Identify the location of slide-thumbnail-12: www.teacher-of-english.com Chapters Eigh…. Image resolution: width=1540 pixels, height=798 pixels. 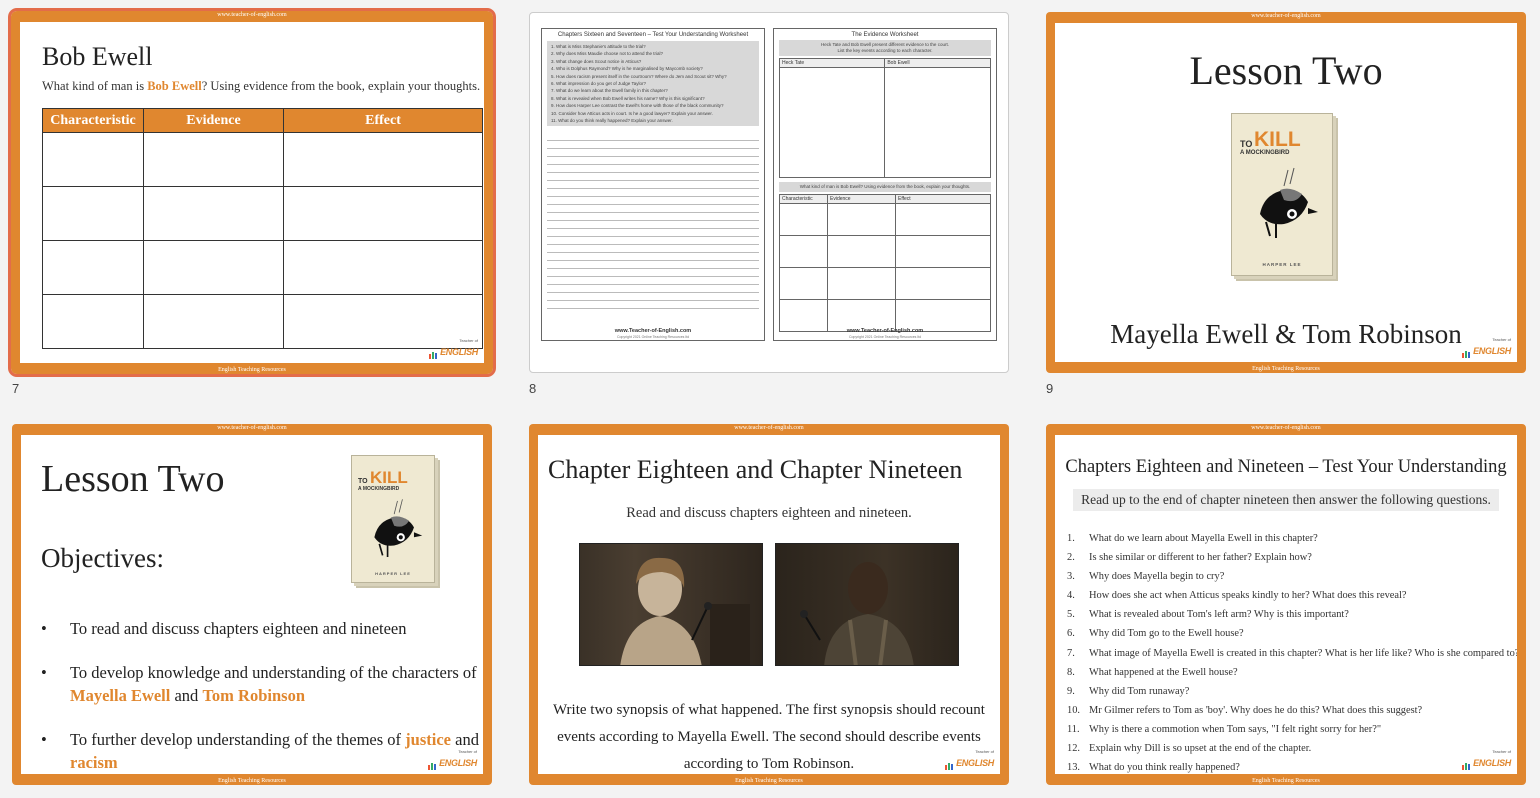
(1286, 604).